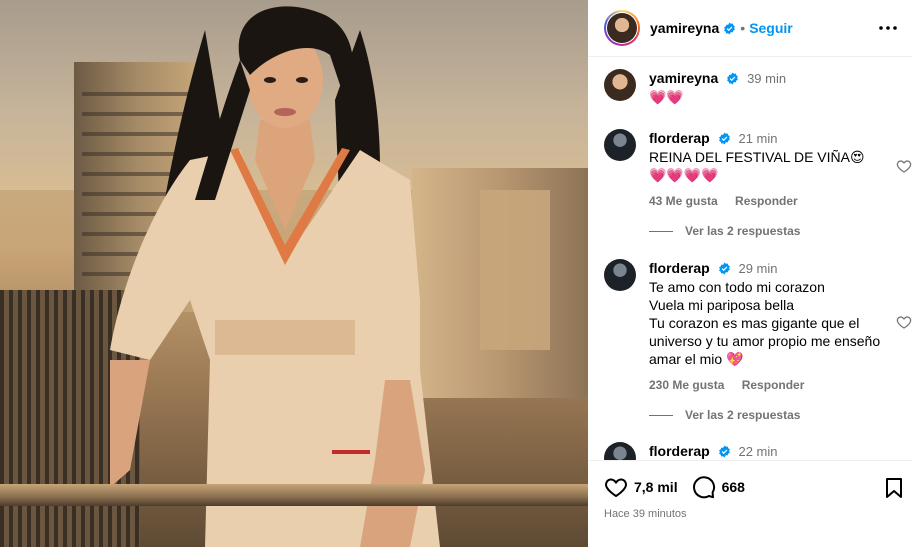 This screenshot has width=912, height=547. I want to click on post-header: yamireyna • Seguir, so click(750, 28).